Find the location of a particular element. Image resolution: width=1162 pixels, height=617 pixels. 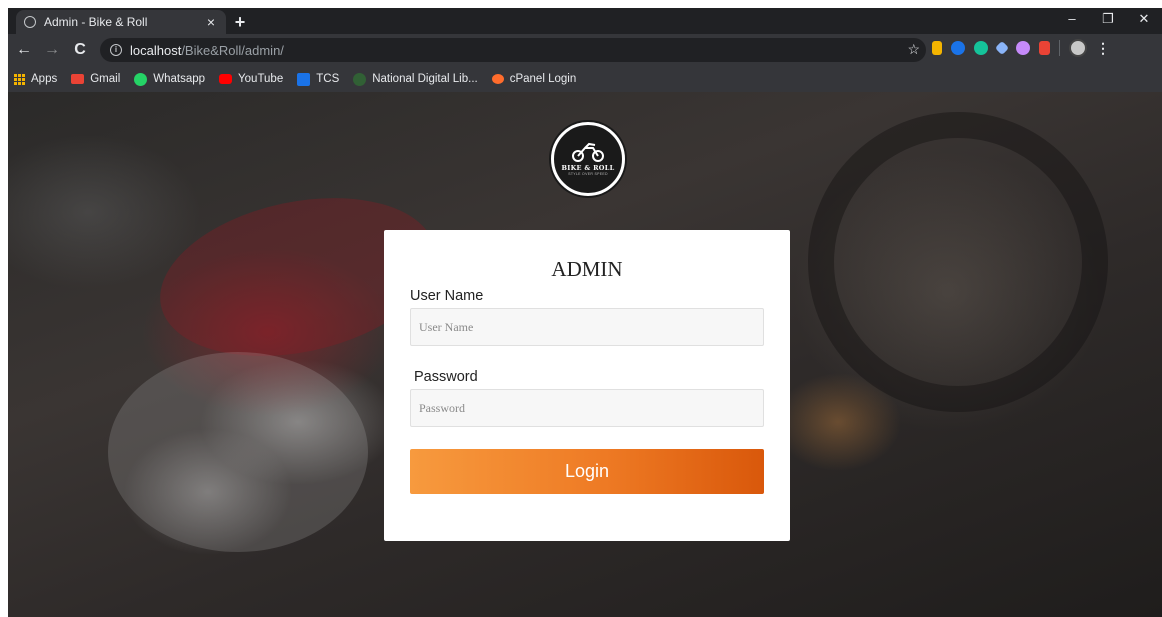

ndl-icon is located at coordinates (360, 79).